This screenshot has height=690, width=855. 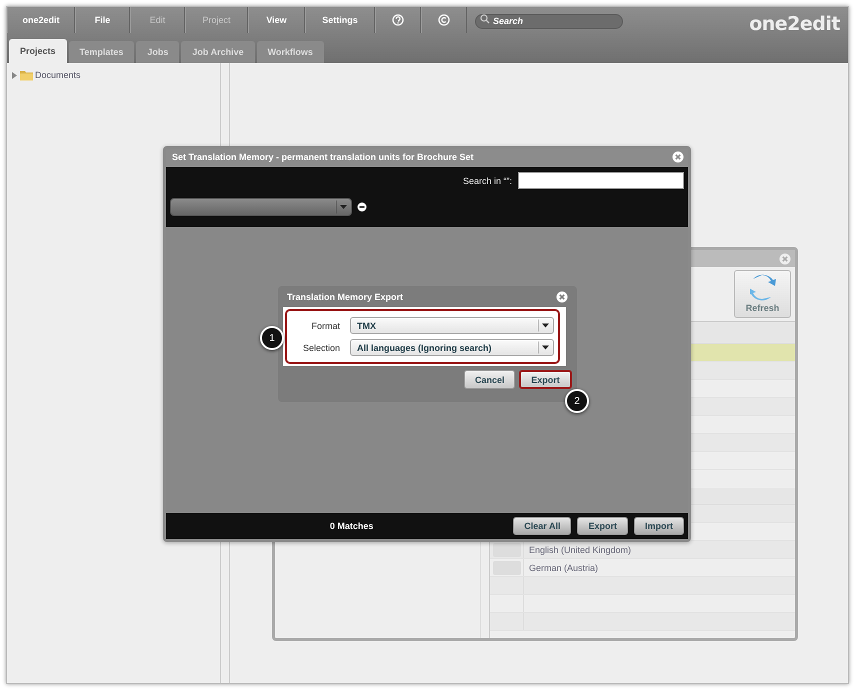 What do you see at coordinates (602, 526) in the screenshot?
I see `footer-button: Export` at bounding box center [602, 526].